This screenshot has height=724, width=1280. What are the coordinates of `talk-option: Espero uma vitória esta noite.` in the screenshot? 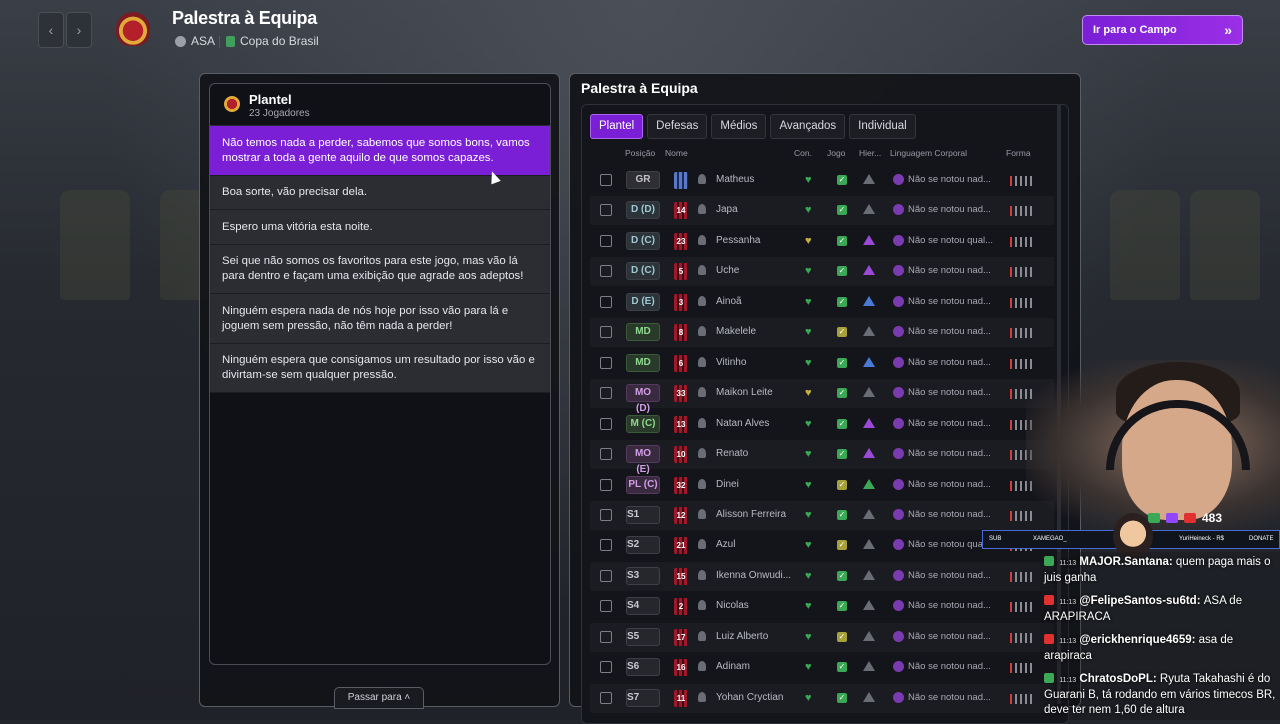 It's located at (380, 227).